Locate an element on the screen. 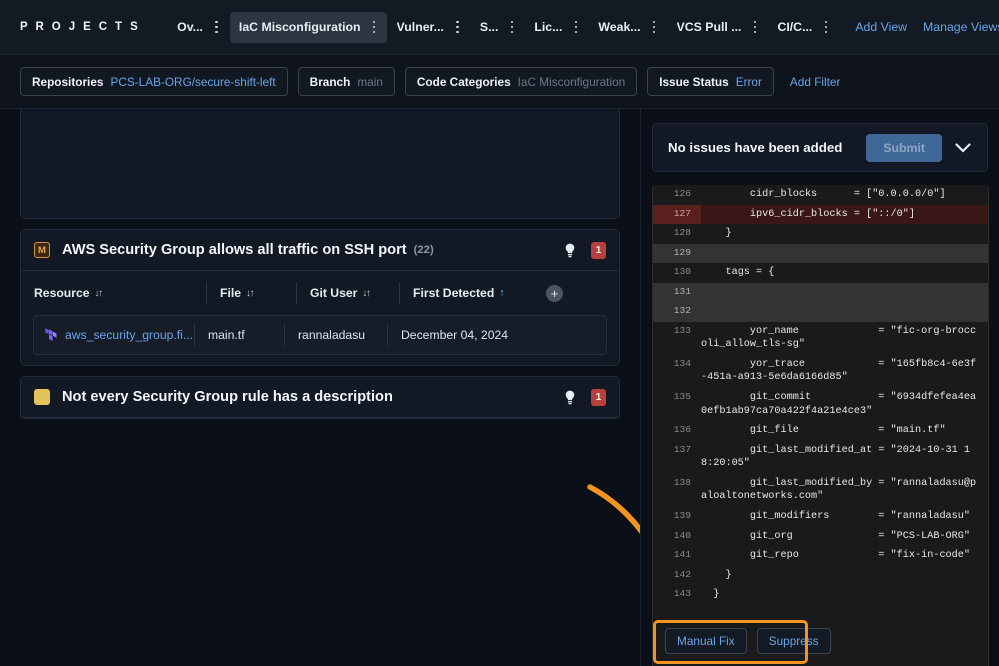  column-header-file: File ↓↑ is located at coordinates (251, 293).